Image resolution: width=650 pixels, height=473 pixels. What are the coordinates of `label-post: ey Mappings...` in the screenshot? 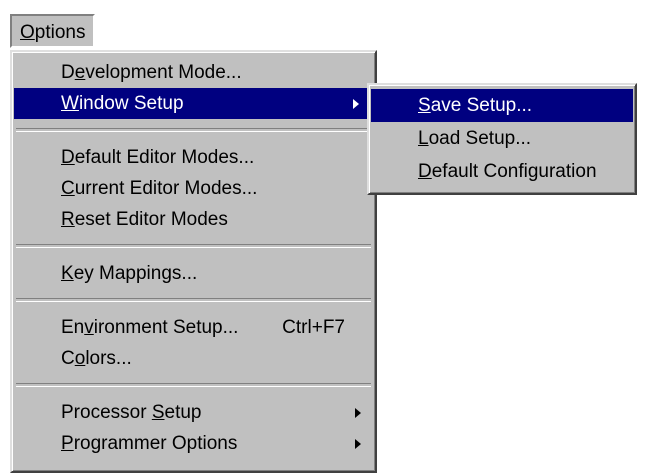 It's located at (135, 273).